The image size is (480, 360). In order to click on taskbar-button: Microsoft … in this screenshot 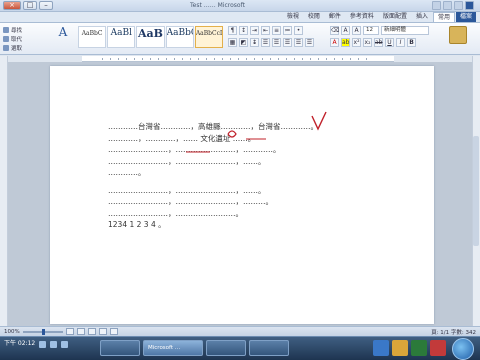, I will do `click(173, 348)`.